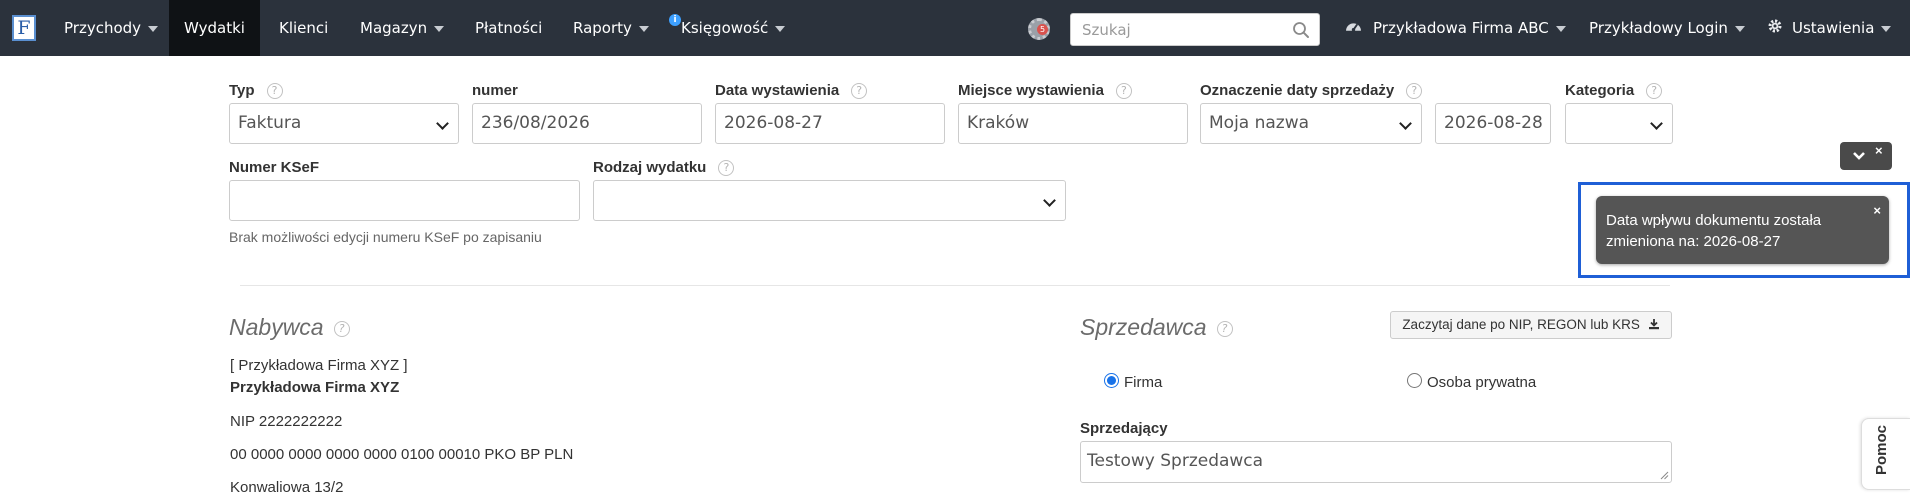  What do you see at coordinates (955, 285) in the screenshot?
I see `section-divider` at bounding box center [955, 285].